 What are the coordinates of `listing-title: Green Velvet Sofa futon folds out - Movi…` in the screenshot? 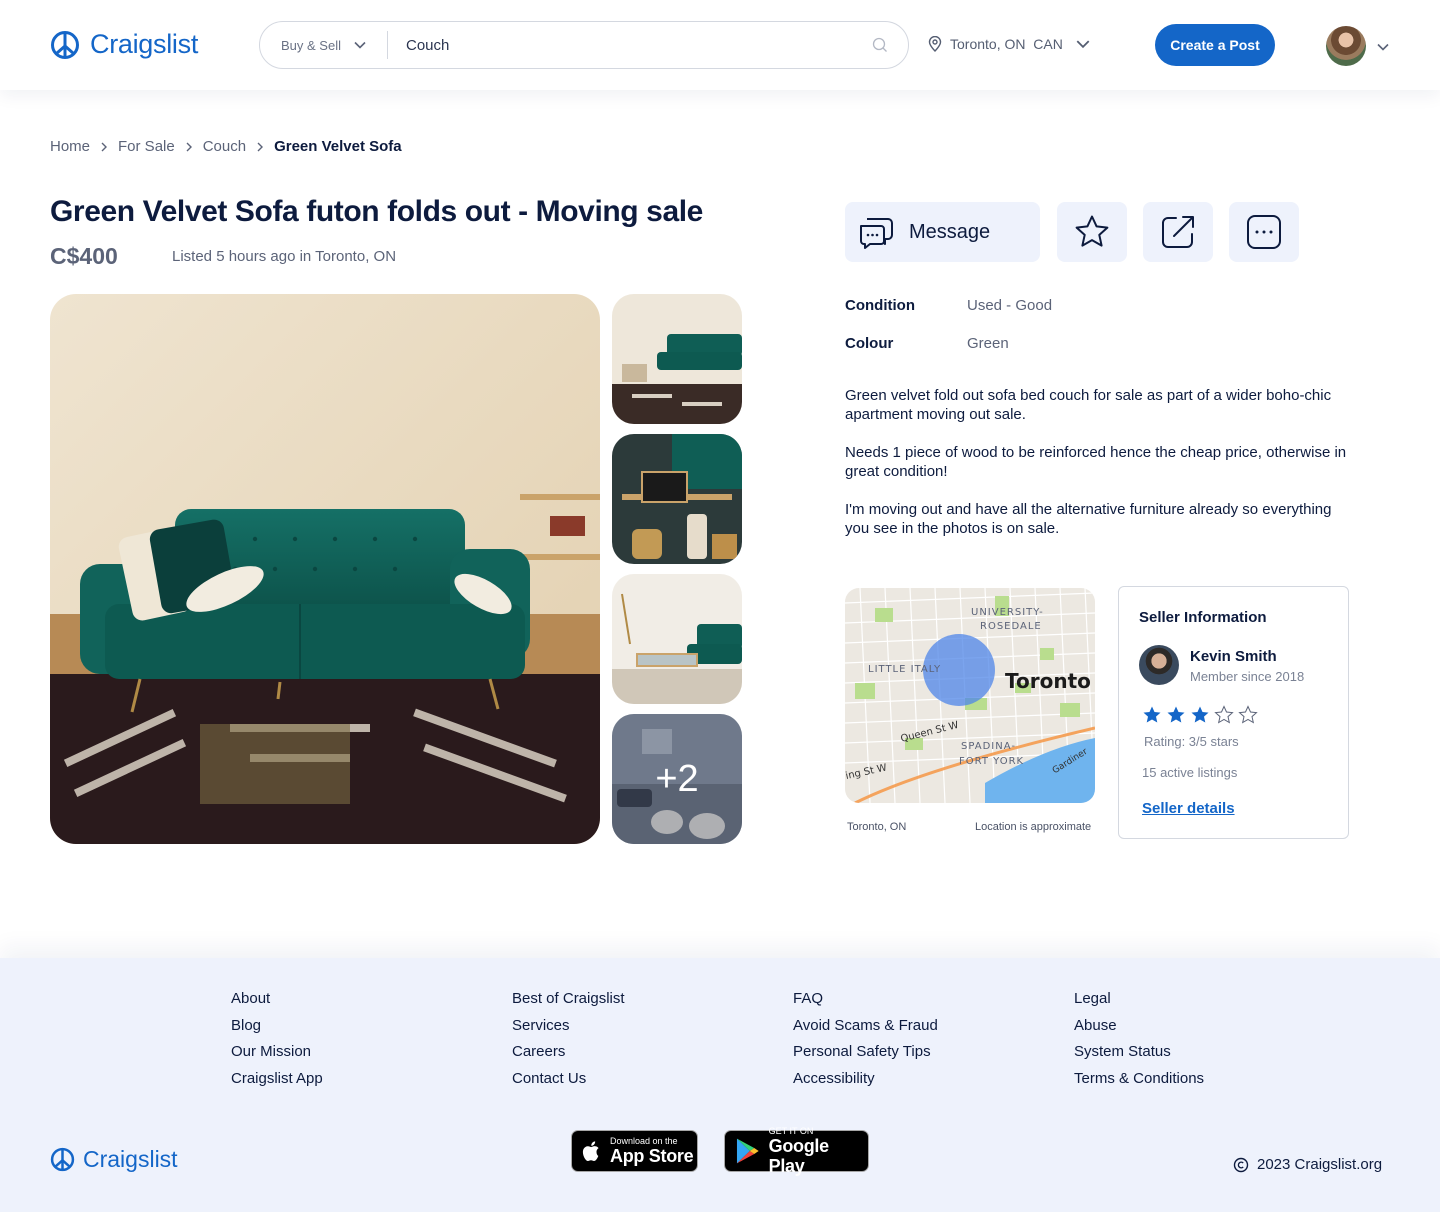 It's located at (376, 211).